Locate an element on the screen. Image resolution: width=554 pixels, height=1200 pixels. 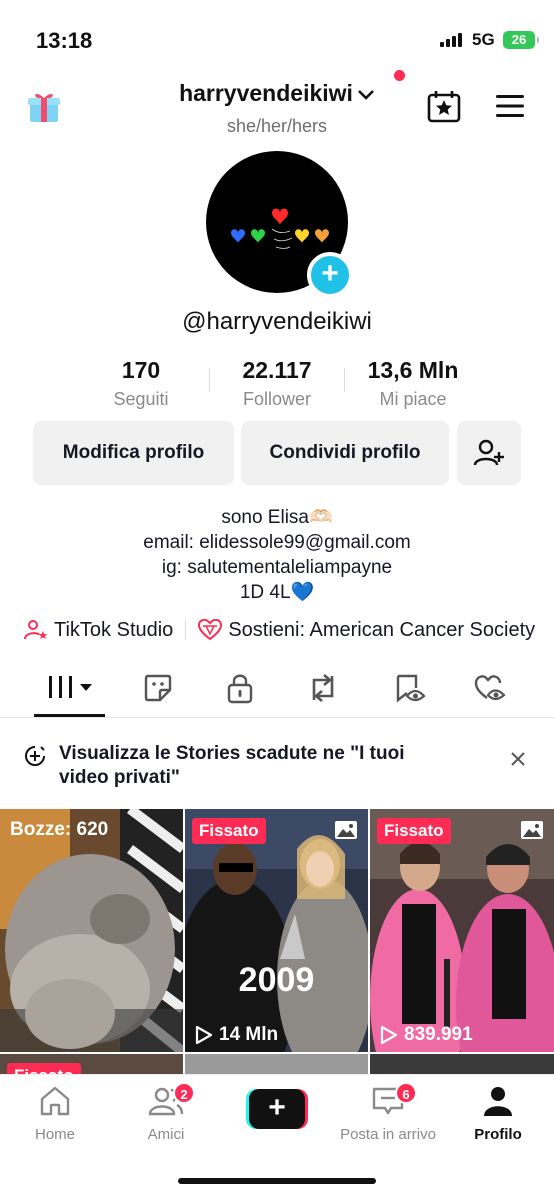
network-type: 5G is located at coordinates (483, 39).